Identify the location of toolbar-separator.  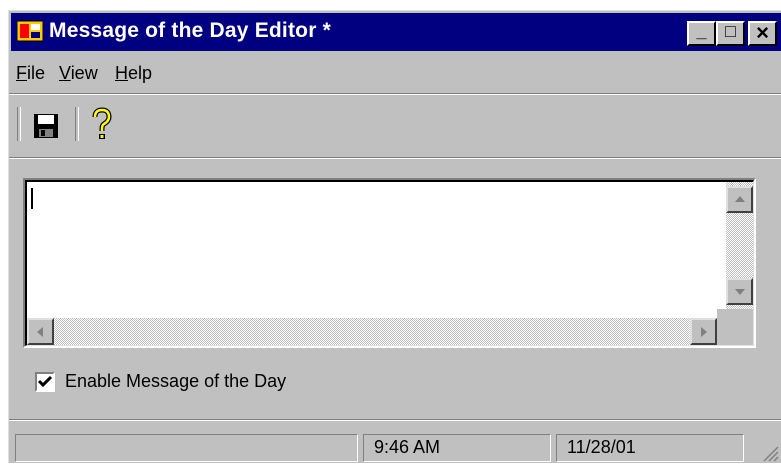
(77, 124).